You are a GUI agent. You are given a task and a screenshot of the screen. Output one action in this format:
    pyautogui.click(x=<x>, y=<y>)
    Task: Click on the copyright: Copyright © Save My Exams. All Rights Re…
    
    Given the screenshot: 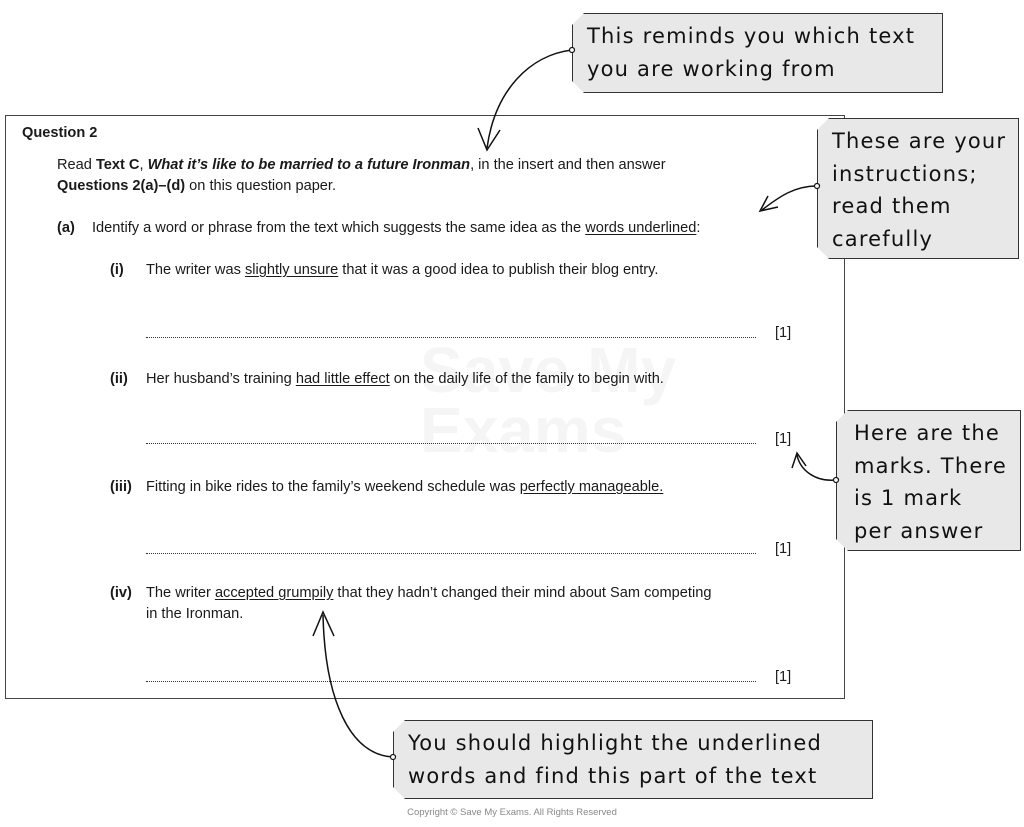 What is the action you would take?
    pyautogui.click(x=512, y=812)
    